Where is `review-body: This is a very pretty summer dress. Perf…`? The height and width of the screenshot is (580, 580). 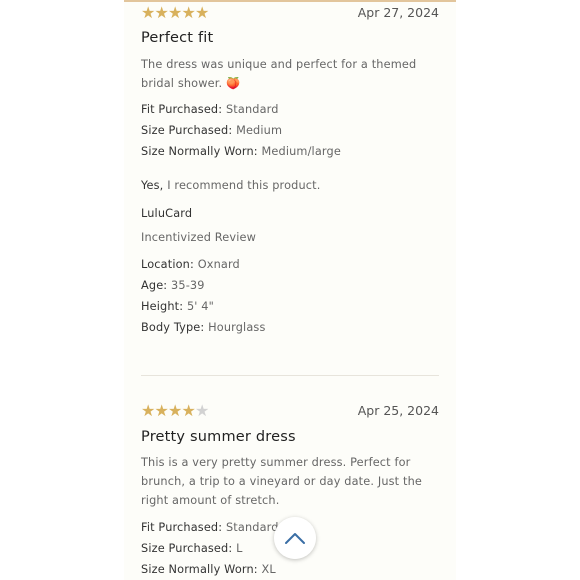
review-body: This is a very pretty summer dress. Perf… is located at coordinates (281, 481).